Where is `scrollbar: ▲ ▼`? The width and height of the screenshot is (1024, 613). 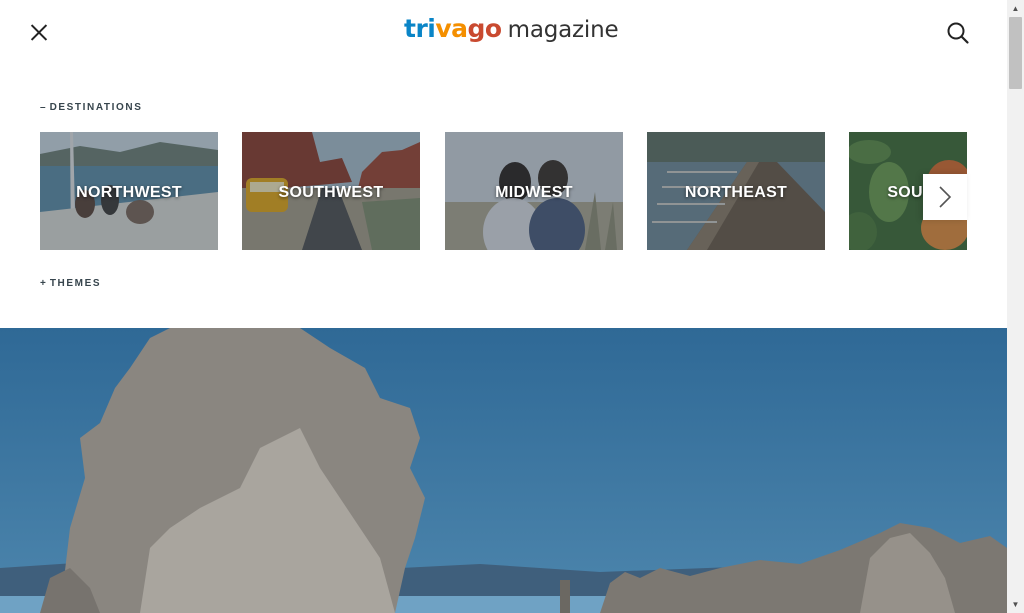
scrollbar: ▲ ▼ is located at coordinates (1015, 306).